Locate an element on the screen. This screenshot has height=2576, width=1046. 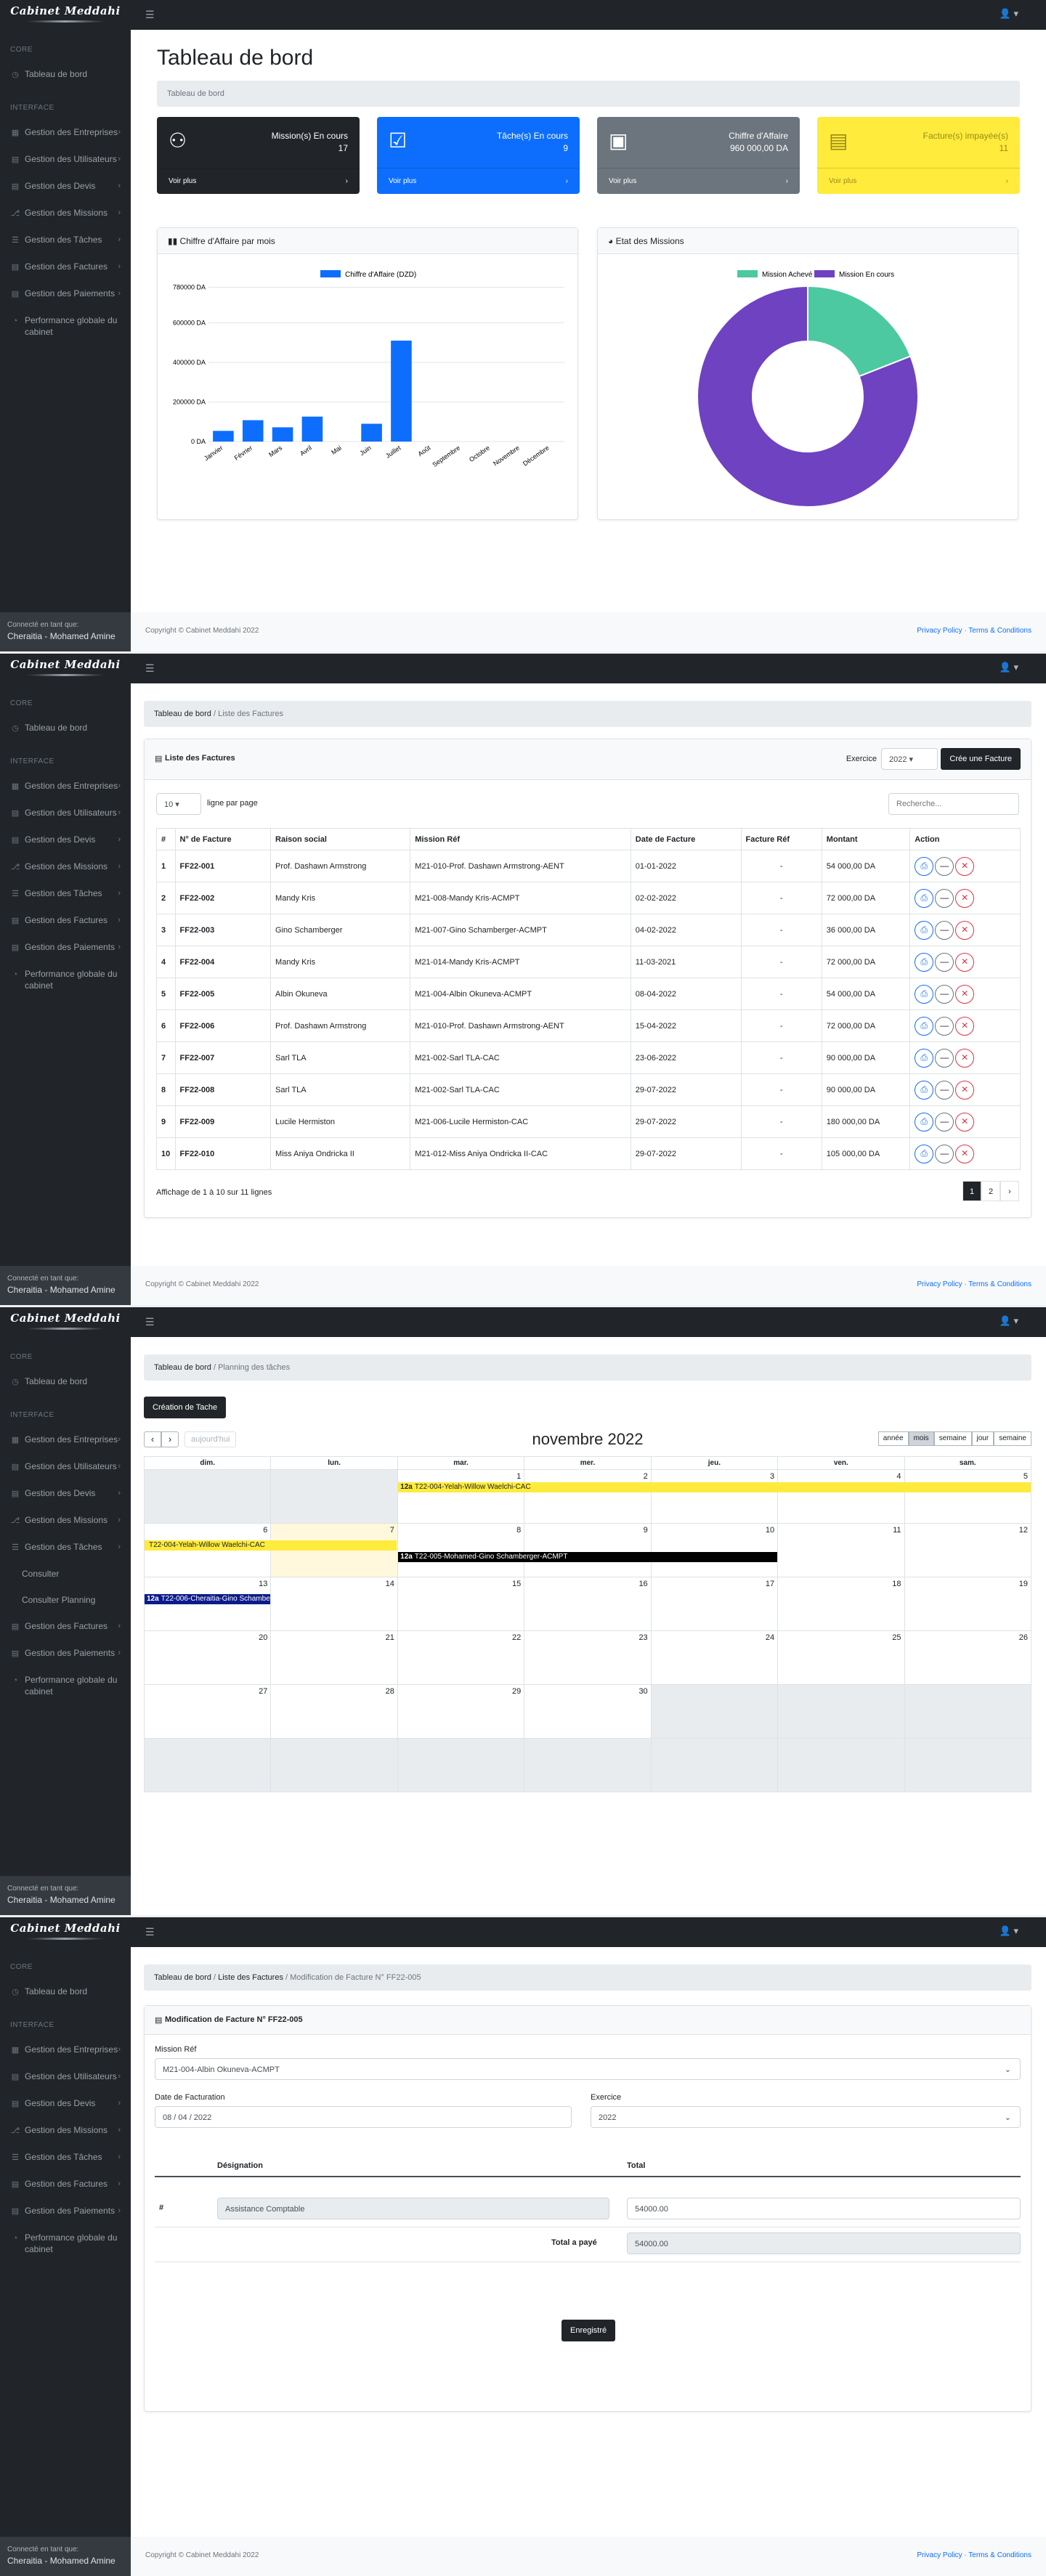
calendar-day: 25 is located at coordinates (841, 1658).